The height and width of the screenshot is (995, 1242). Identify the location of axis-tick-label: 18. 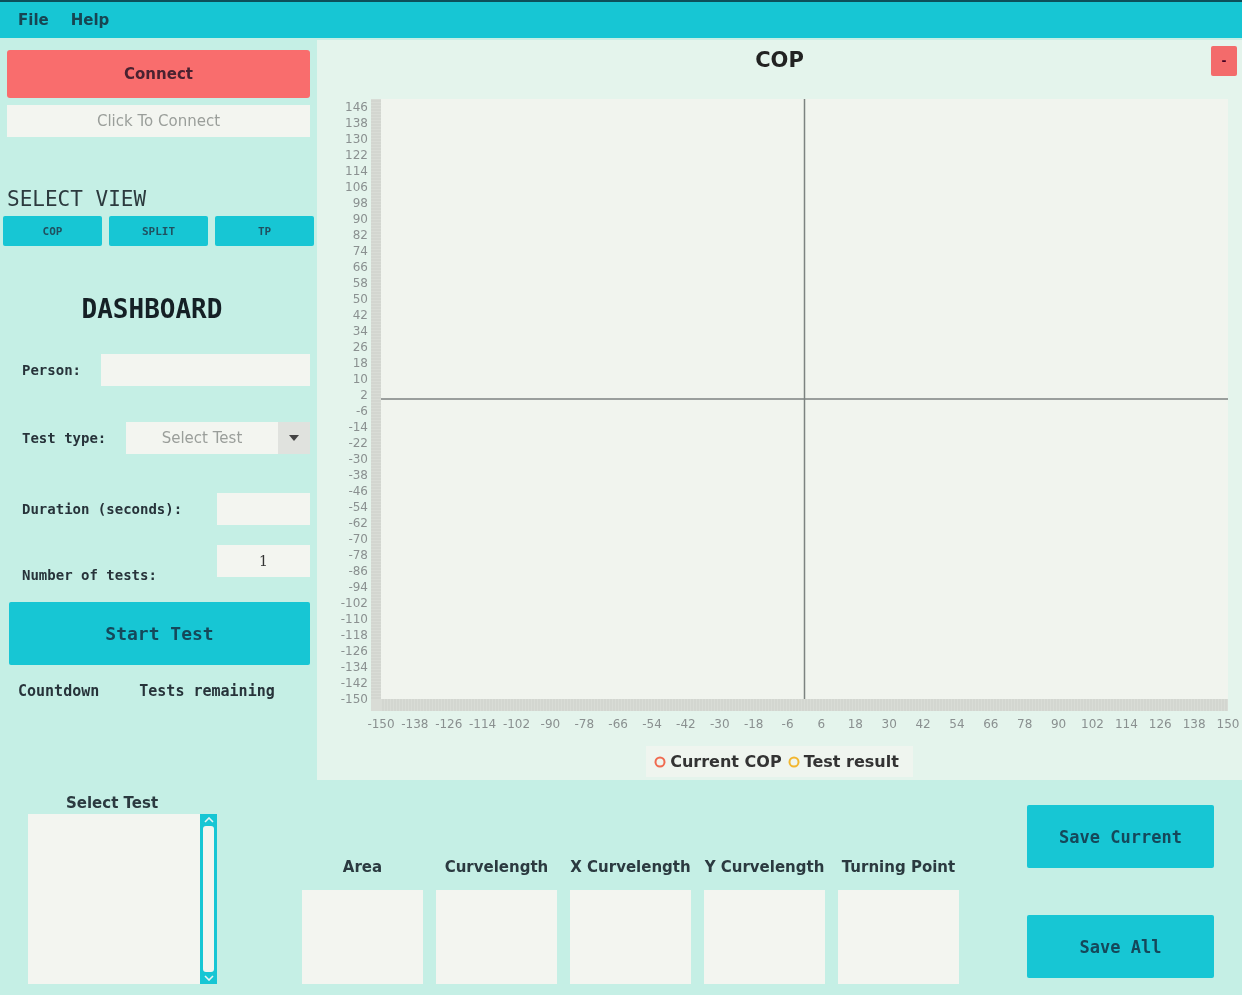
(360, 363).